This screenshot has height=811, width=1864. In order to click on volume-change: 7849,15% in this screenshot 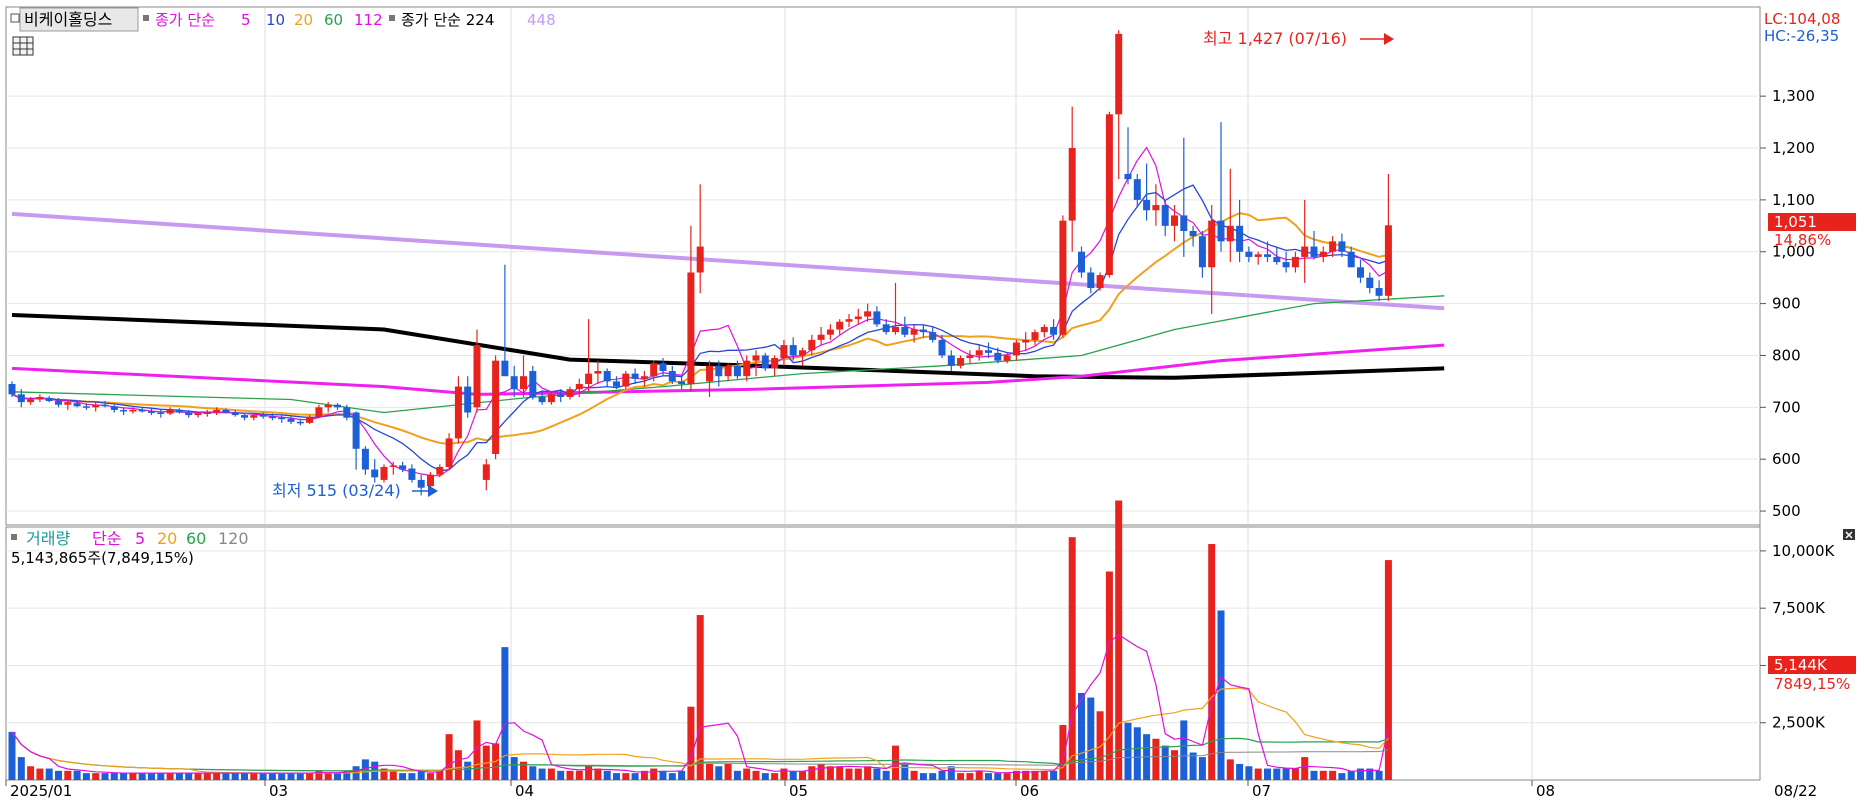, I will do `click(1812, 684)`.